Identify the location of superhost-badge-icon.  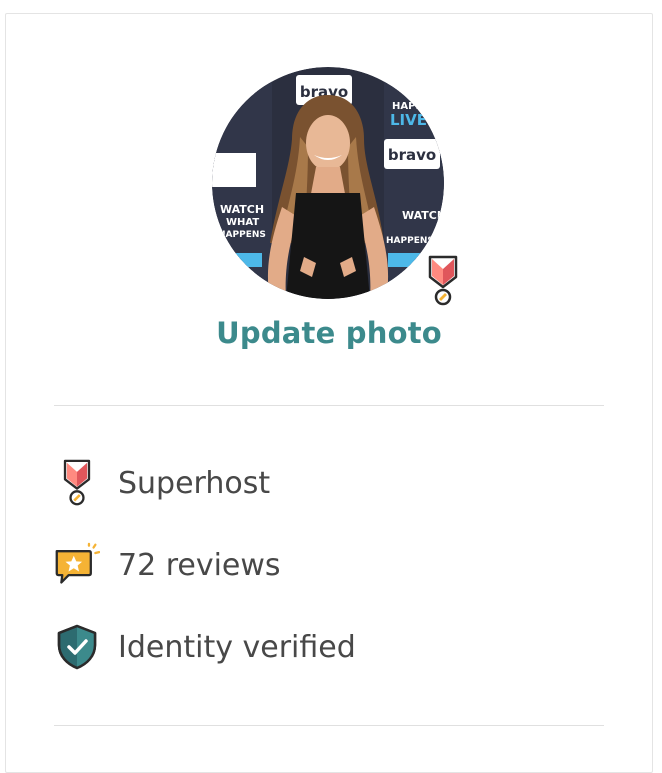
(443, 280).